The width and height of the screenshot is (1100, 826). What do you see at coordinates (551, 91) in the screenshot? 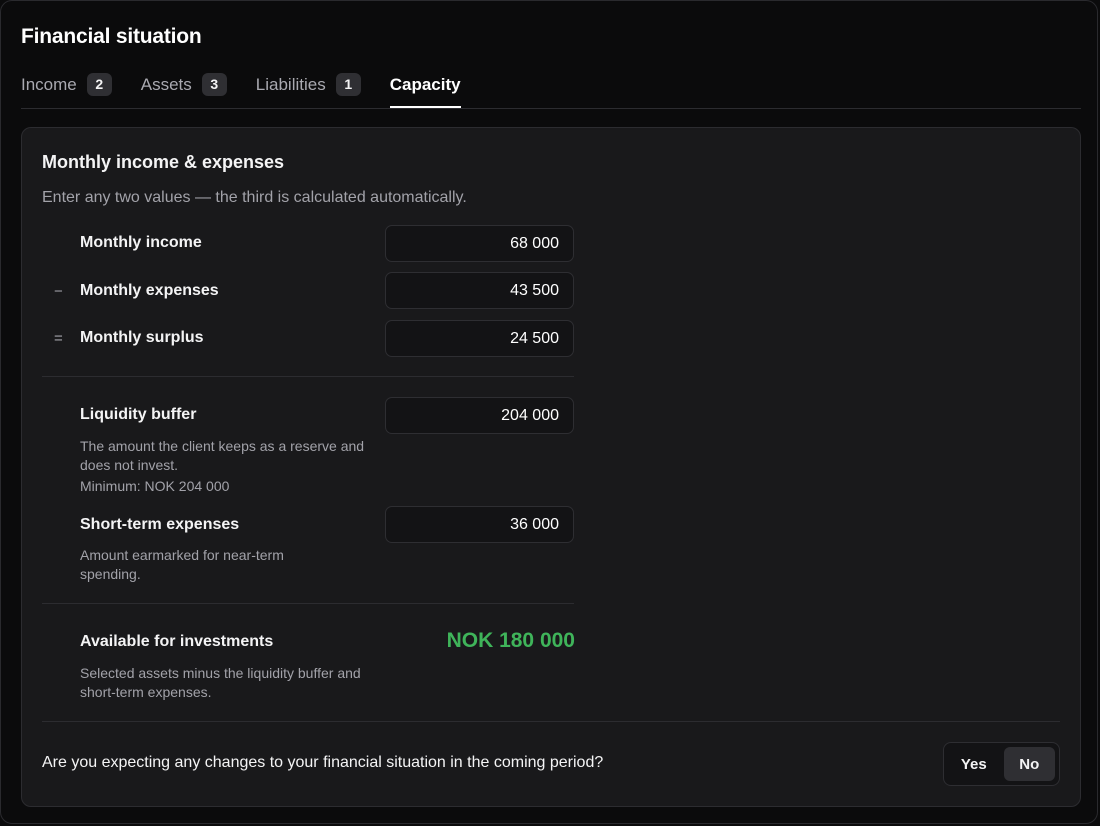
I see `tab-bar: Income 2 Assets 3 Liabilities 1 Capacity` at bounding box center [551, 91].